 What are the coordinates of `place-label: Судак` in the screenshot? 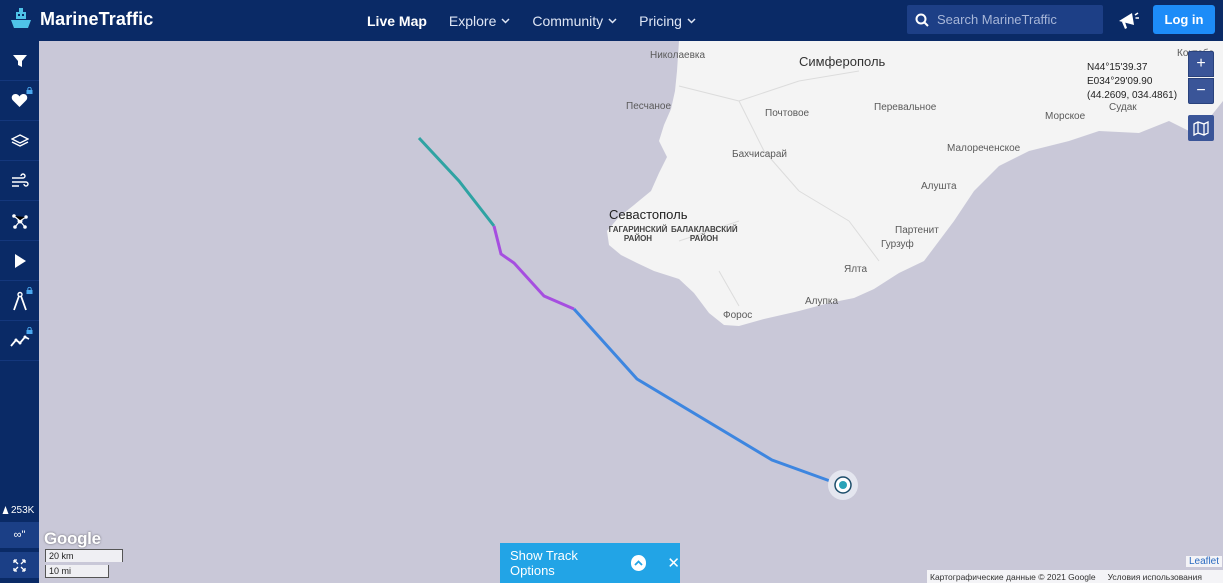 It's located at (1123, 107).